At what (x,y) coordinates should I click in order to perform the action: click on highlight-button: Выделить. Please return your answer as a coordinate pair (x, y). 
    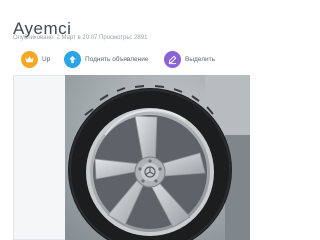
    Looking at the image, I should click on (189, 59).